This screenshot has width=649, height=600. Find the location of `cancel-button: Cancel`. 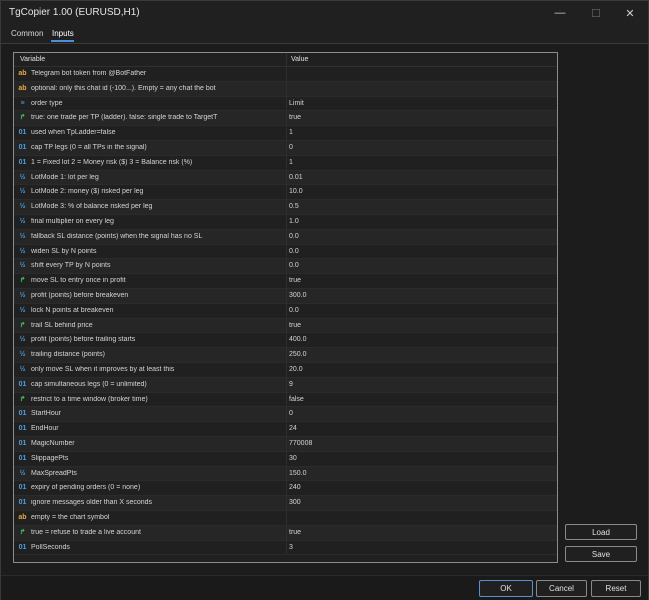

cancel-button: Cancel is located at coordinates (561, 588).